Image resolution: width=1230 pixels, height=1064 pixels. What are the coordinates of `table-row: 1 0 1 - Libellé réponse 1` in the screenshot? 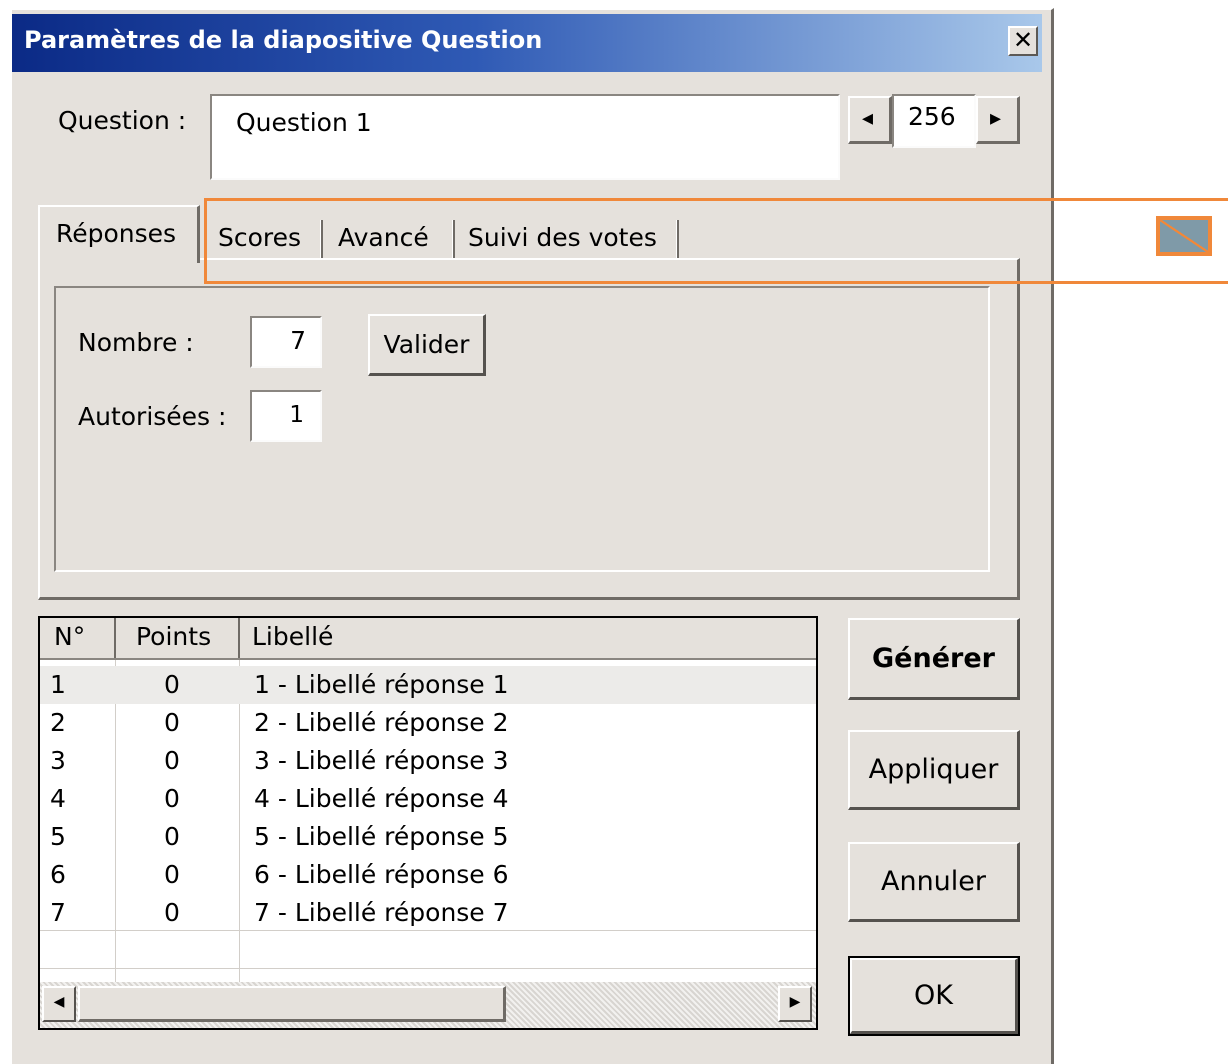 It's located at (428, 685).